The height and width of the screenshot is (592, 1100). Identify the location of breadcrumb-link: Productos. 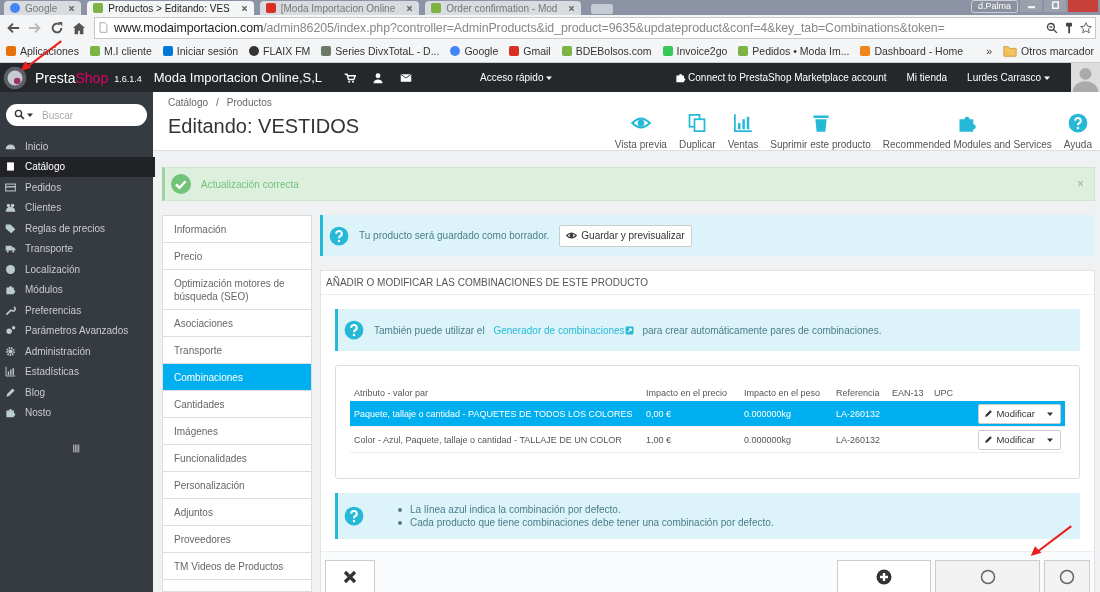
(249, 102).